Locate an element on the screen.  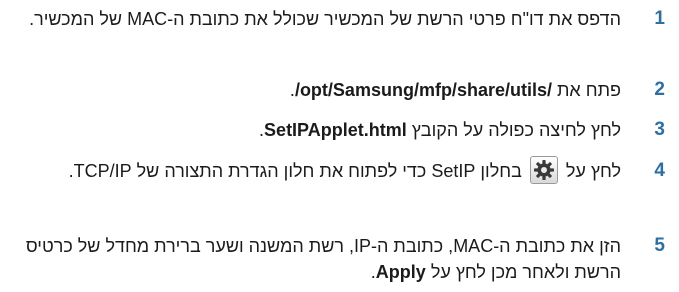
step-text: פתח את /opt/Samsung/mfp/share/utils/. is located at coordinates (318, 90).